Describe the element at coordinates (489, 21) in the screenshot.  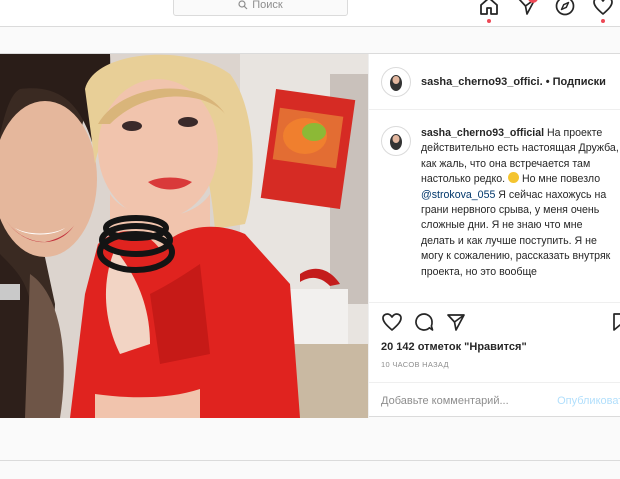
I see `home-active-dot` at that location.